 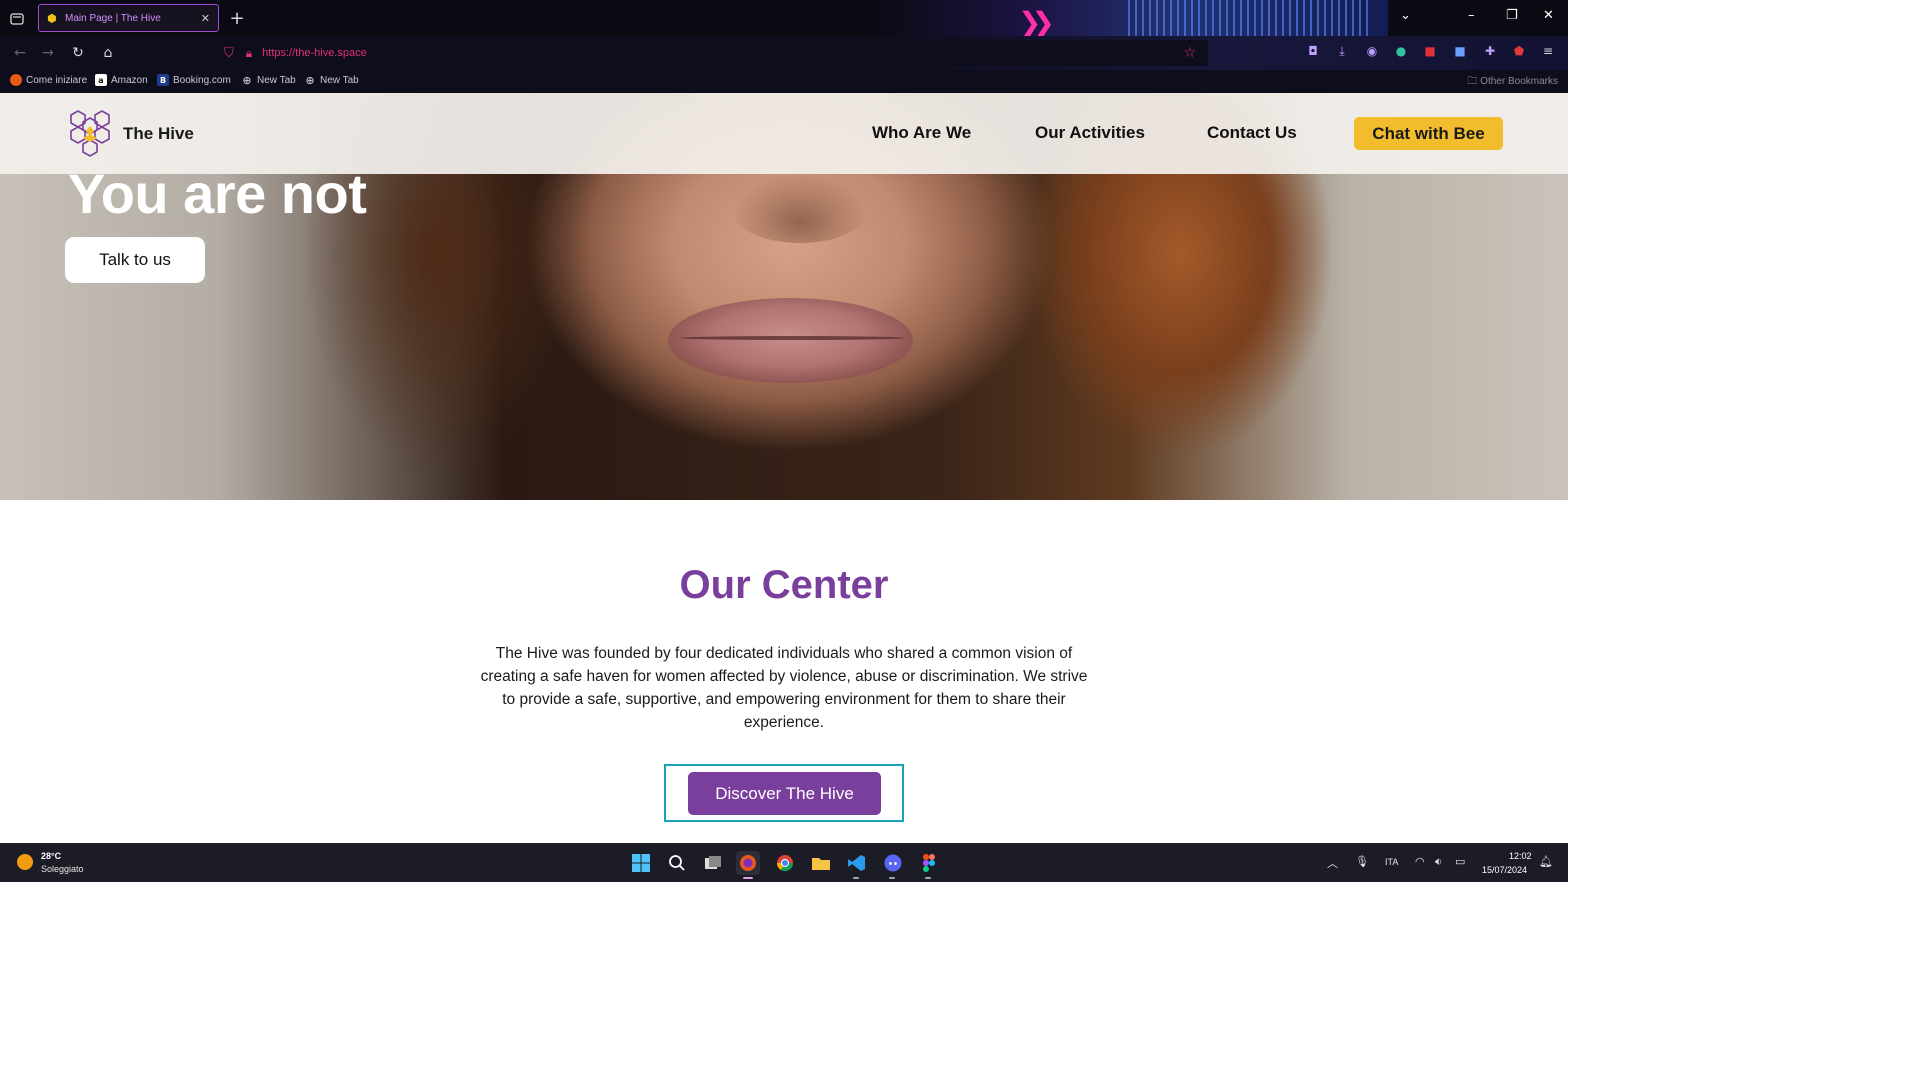 I want to click on bookmark-new-tab-2: ⊕ New Tab, so click(x=331, y=80).